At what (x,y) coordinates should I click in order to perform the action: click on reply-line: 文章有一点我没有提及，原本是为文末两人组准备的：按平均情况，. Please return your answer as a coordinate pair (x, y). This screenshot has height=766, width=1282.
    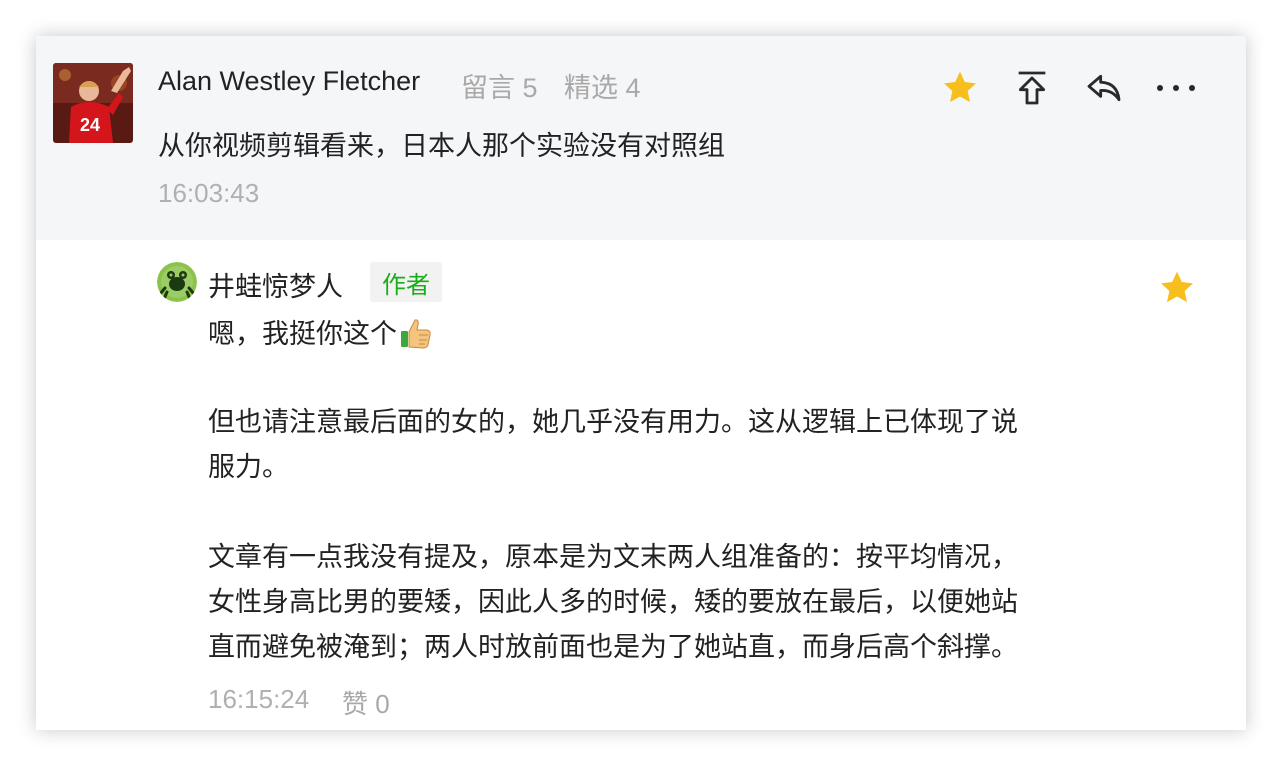
    Looking at the image, I should click on (613, 557).